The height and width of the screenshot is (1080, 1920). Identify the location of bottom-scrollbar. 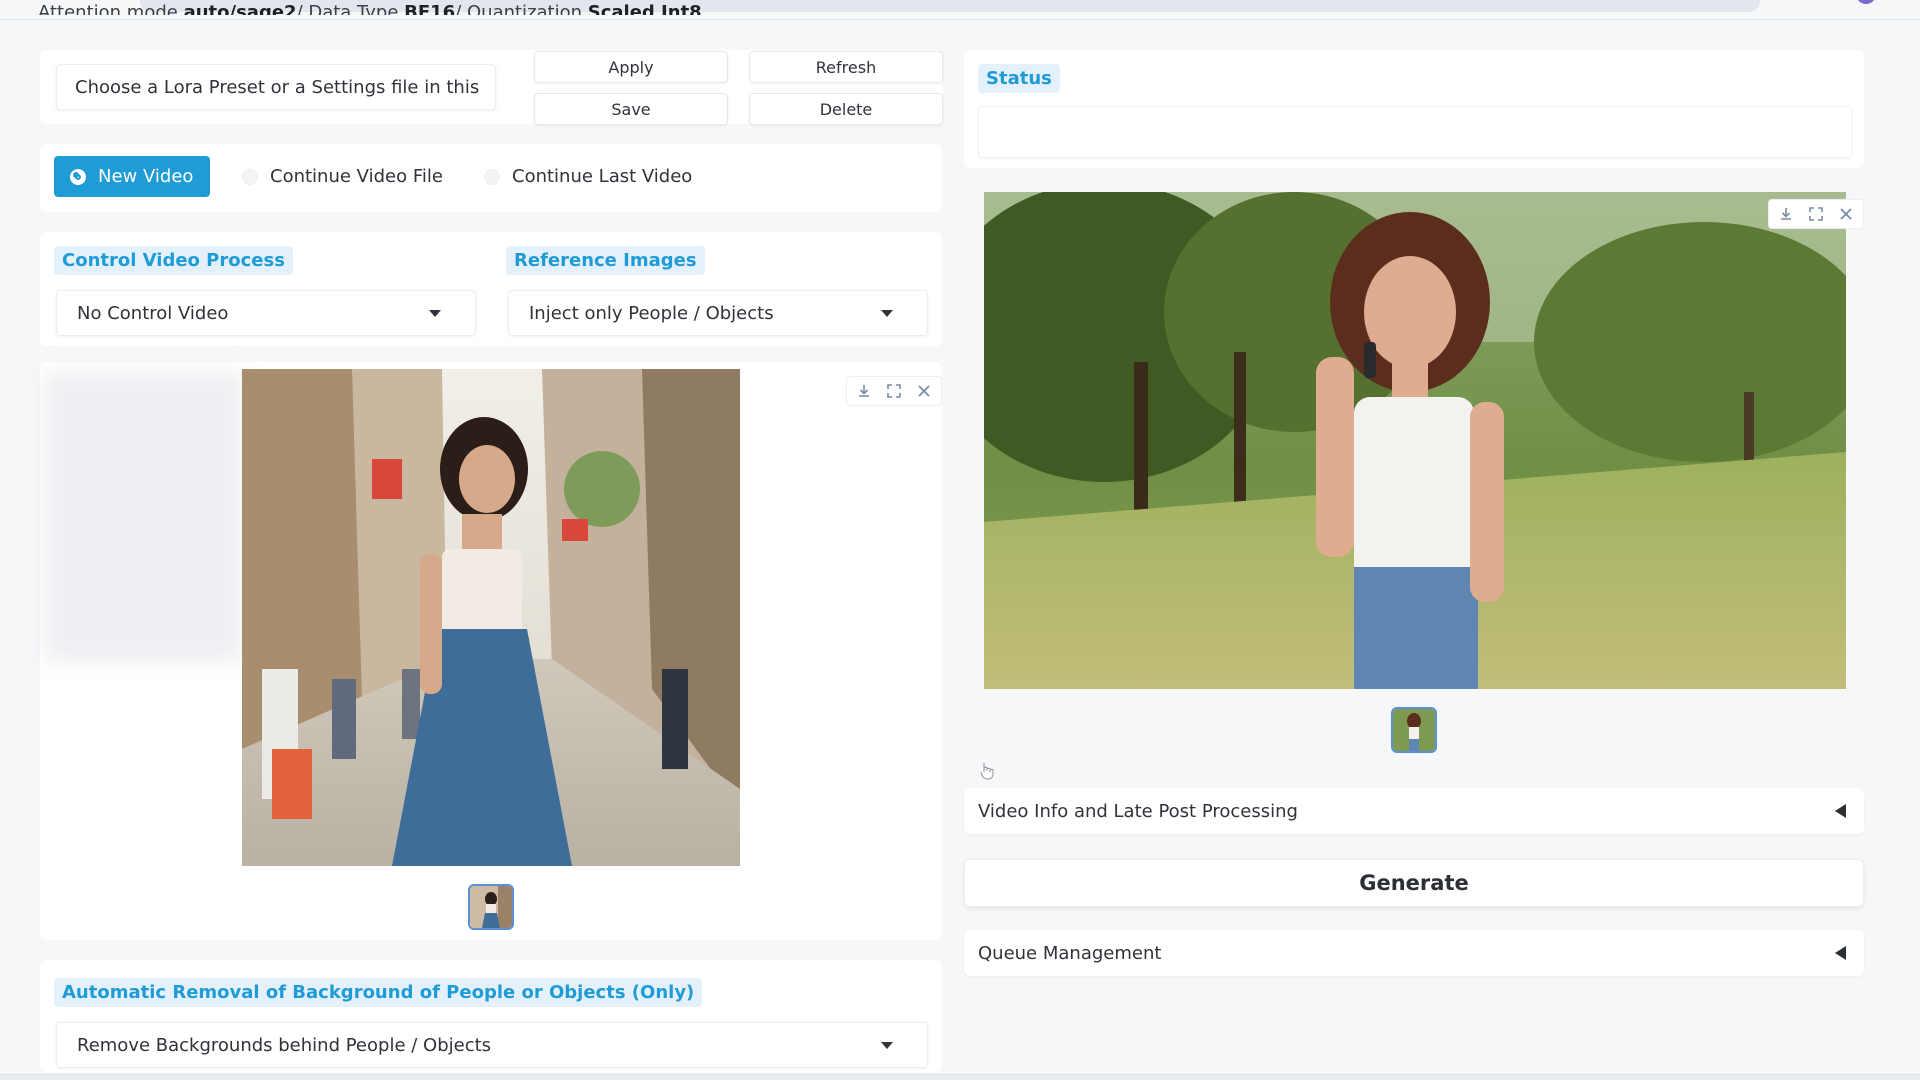
(960, 1077).